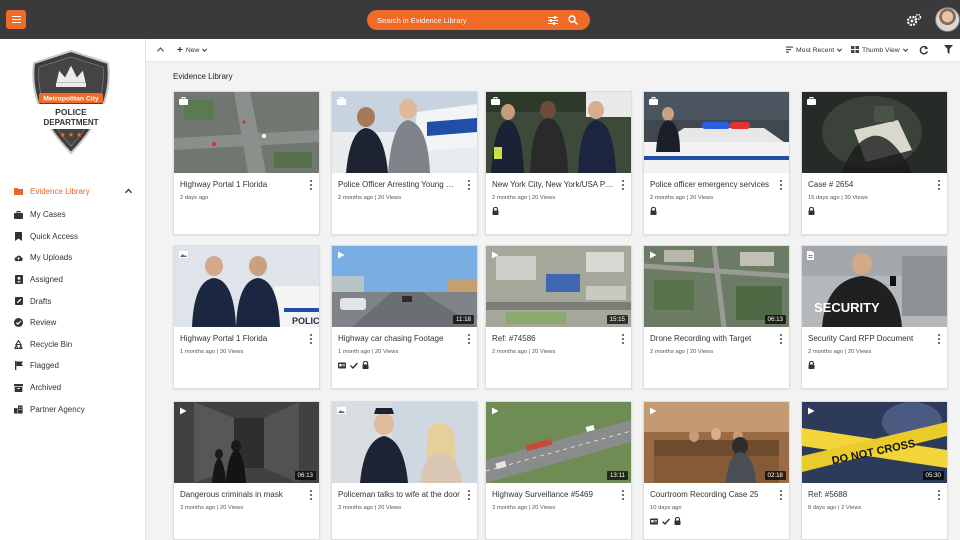  I want to click on evidence-thumbnail: POLICE, so click(246, 286).